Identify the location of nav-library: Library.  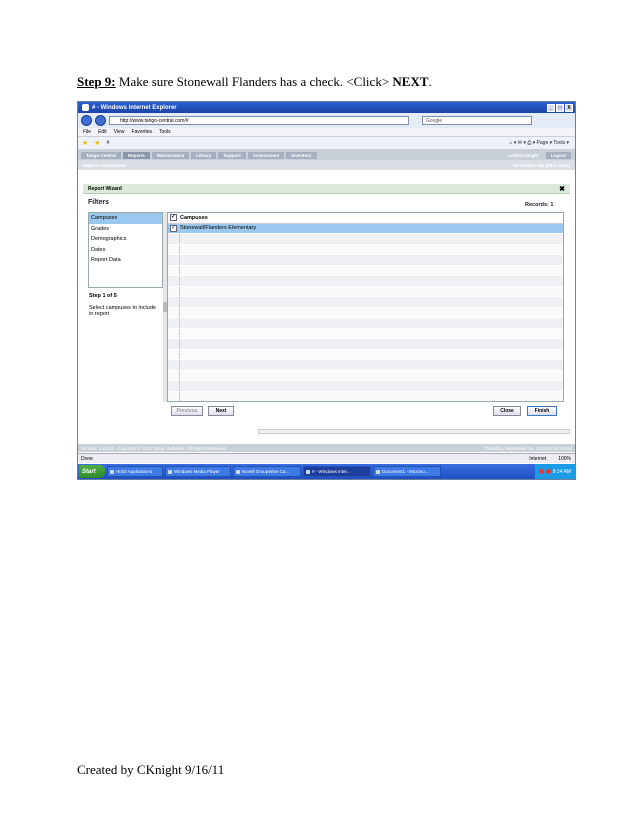
(204, 155).